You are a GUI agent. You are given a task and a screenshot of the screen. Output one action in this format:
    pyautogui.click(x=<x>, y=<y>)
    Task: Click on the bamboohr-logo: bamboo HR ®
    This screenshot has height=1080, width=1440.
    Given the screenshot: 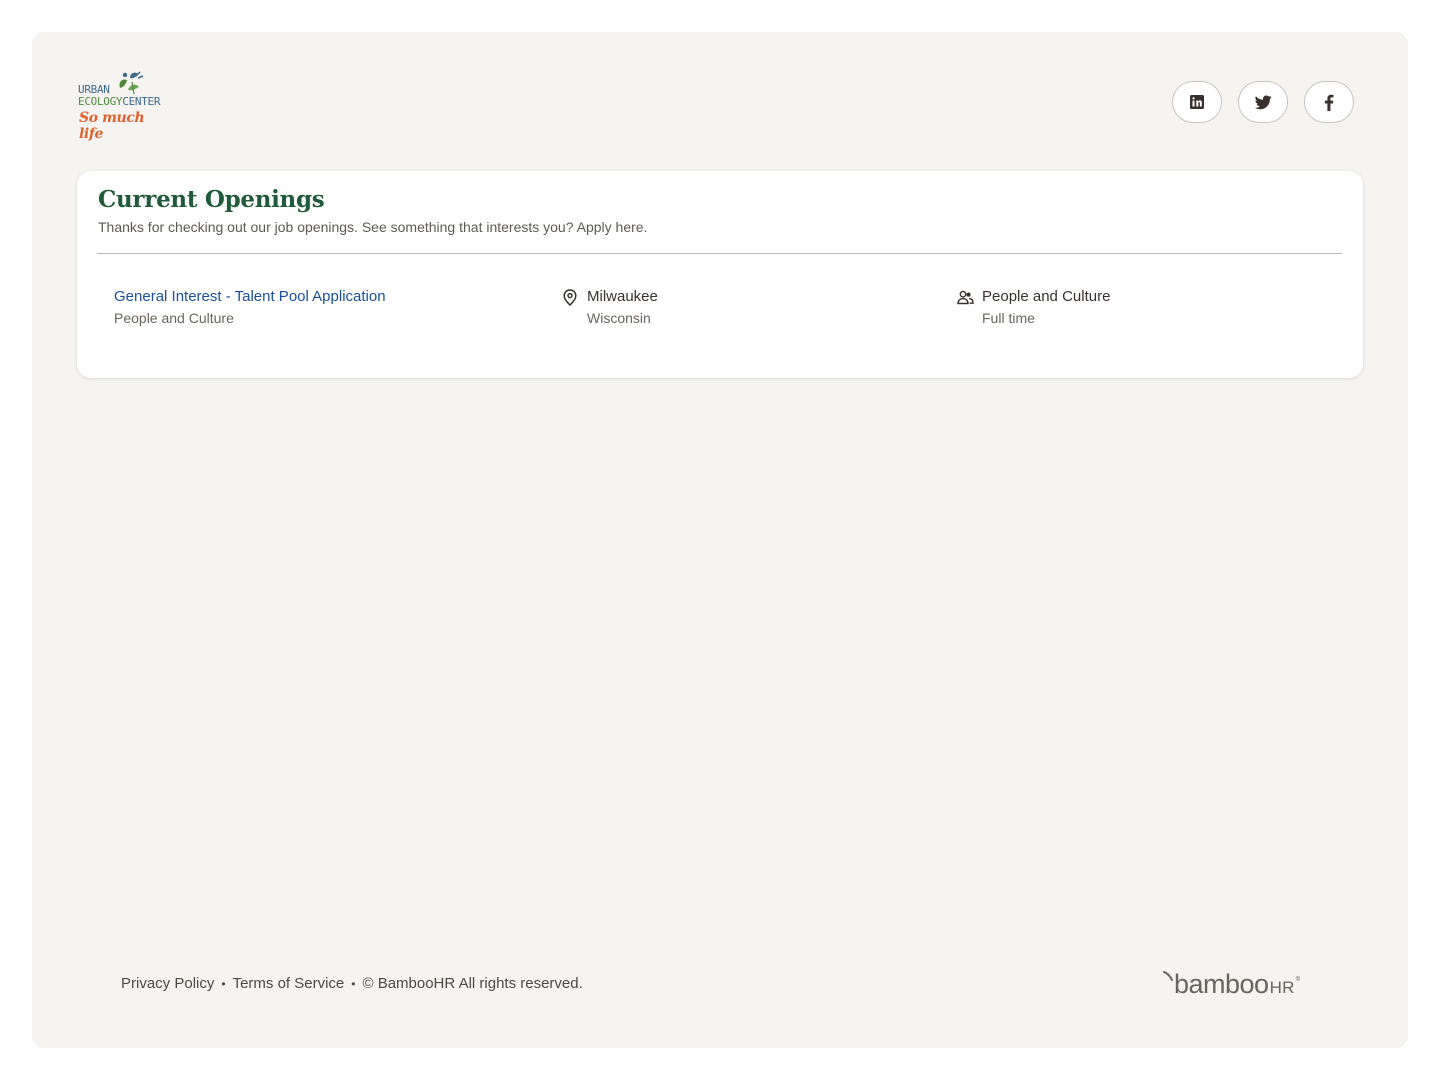 What is the action you would take?
    pyautogui.click(x=1231, y=984)
    